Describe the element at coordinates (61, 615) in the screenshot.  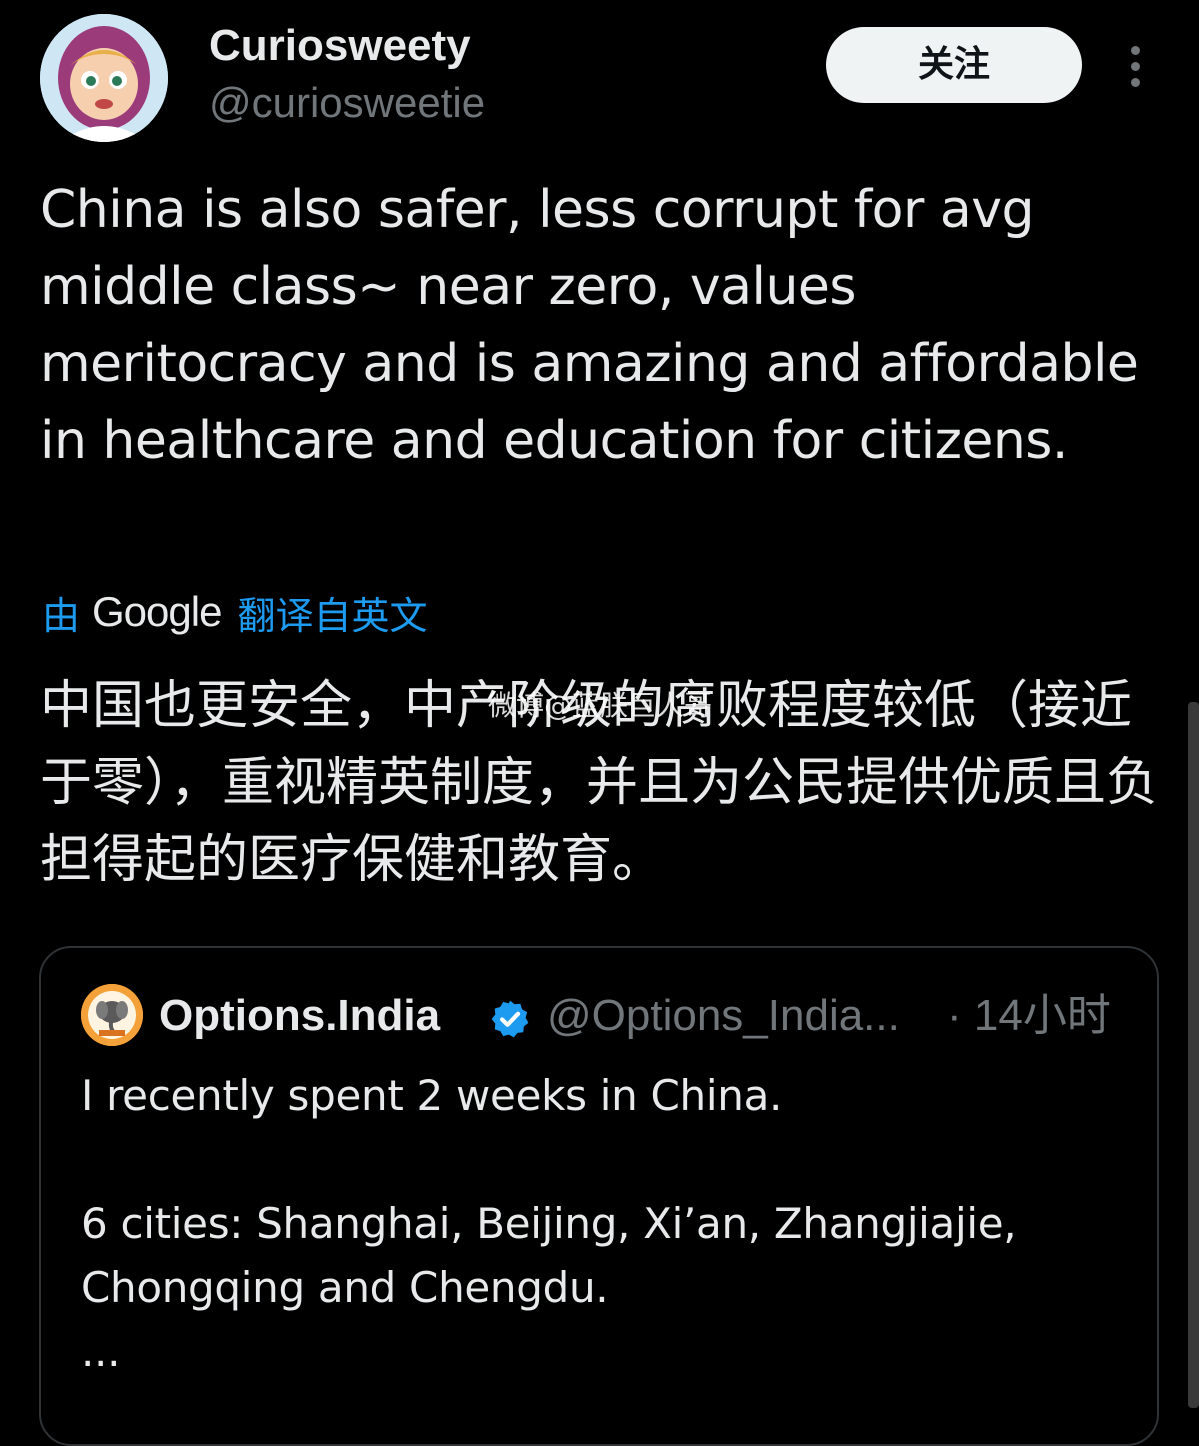
I see `translation-by-label: 由` at that location.